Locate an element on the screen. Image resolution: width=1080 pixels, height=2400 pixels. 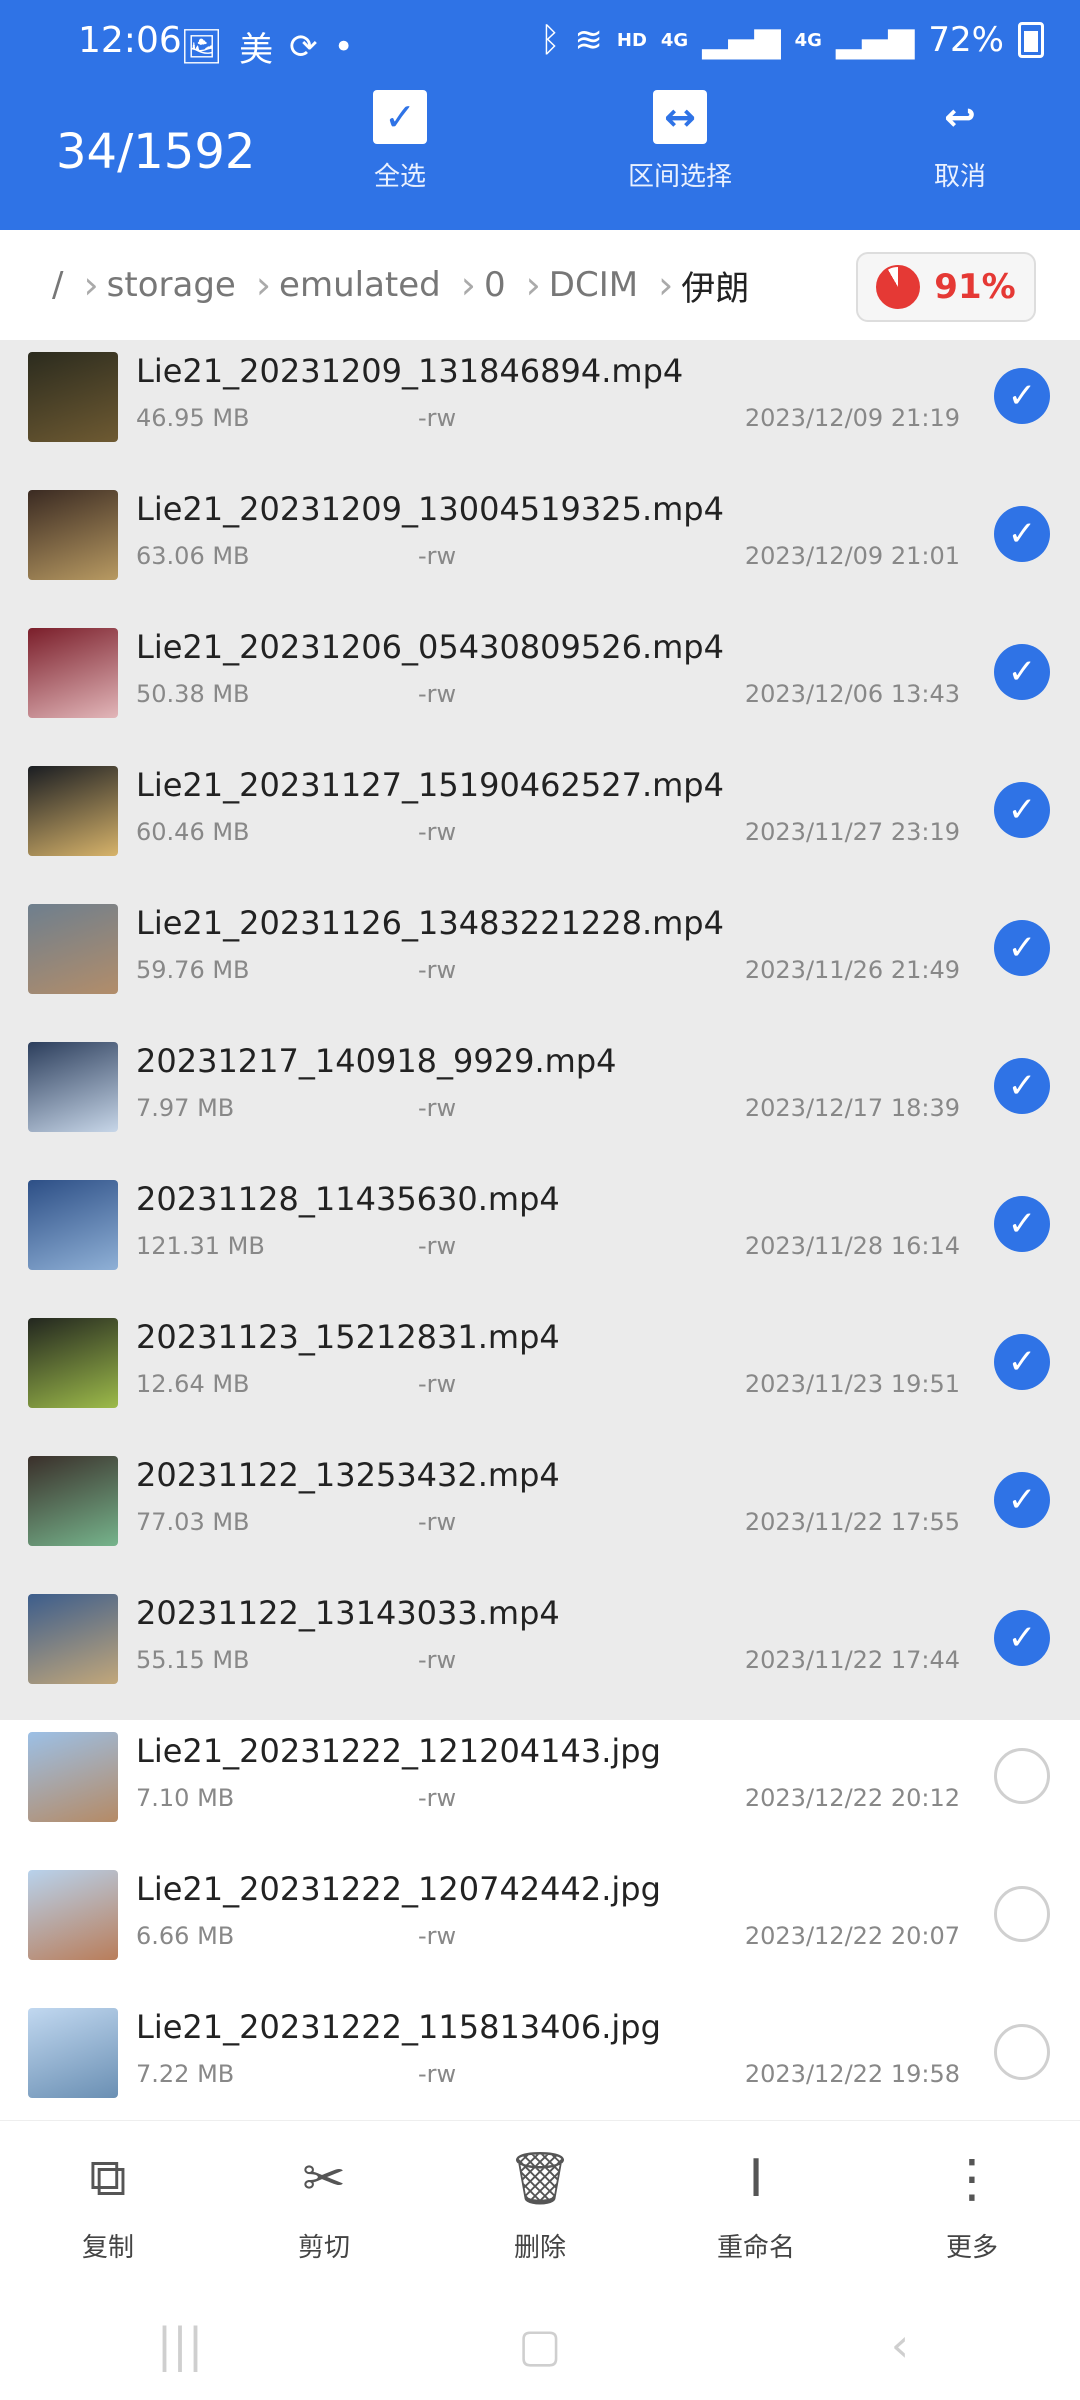
copy-button: ⧉ 复制 is located at coordinates (108, 2206).